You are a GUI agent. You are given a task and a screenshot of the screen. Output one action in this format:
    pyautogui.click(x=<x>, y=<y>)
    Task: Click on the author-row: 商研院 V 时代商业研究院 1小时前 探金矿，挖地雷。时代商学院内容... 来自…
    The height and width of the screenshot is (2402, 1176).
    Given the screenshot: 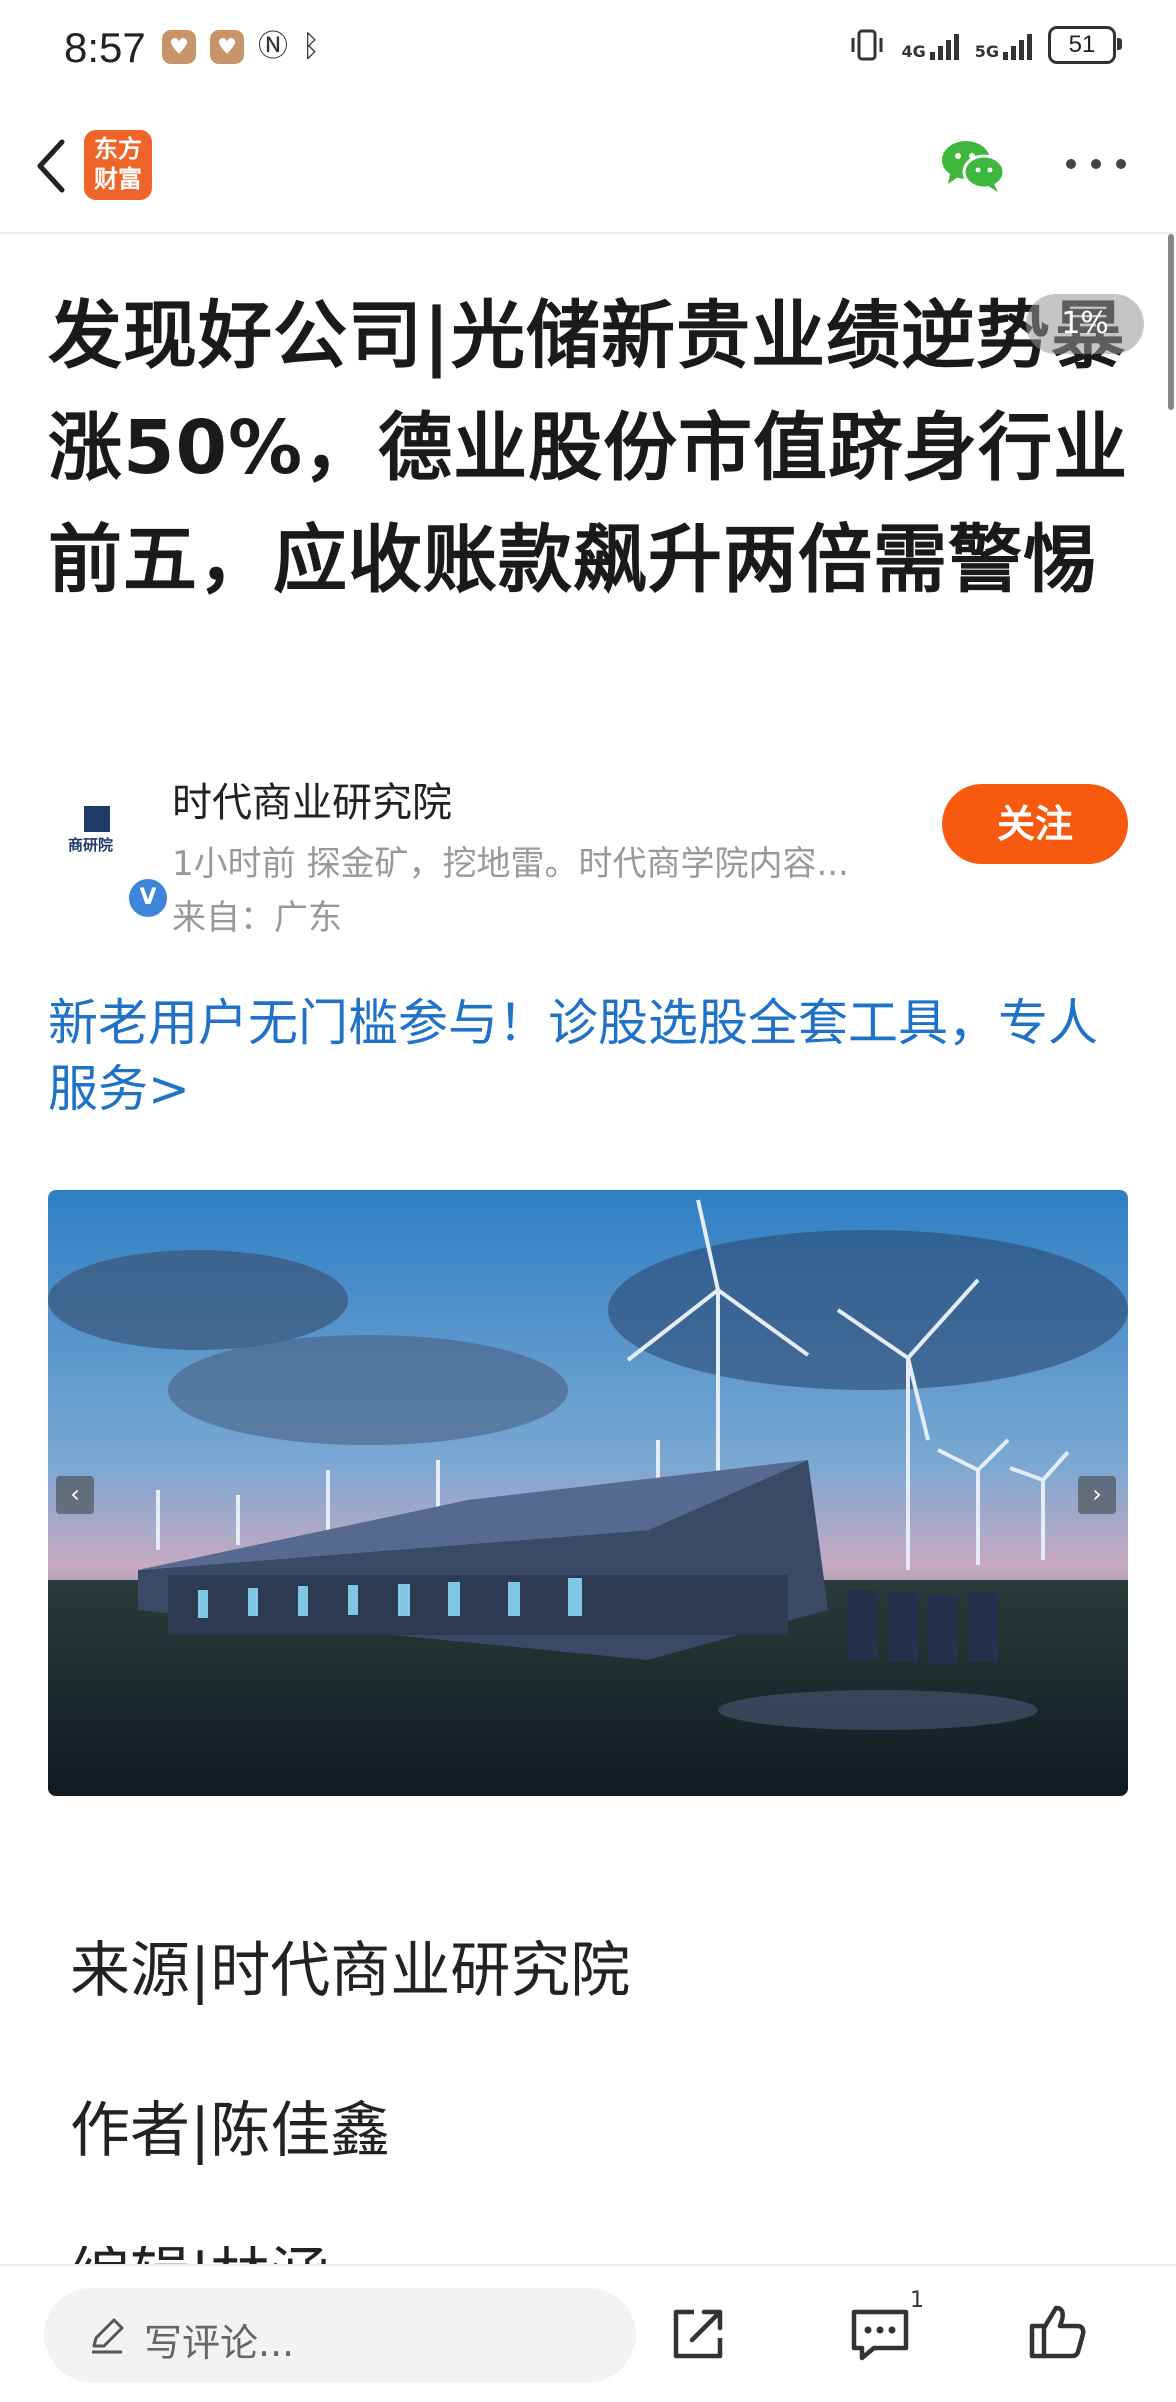 What is the action you would take?
    pyautogui.click(x=588, y=850)
    